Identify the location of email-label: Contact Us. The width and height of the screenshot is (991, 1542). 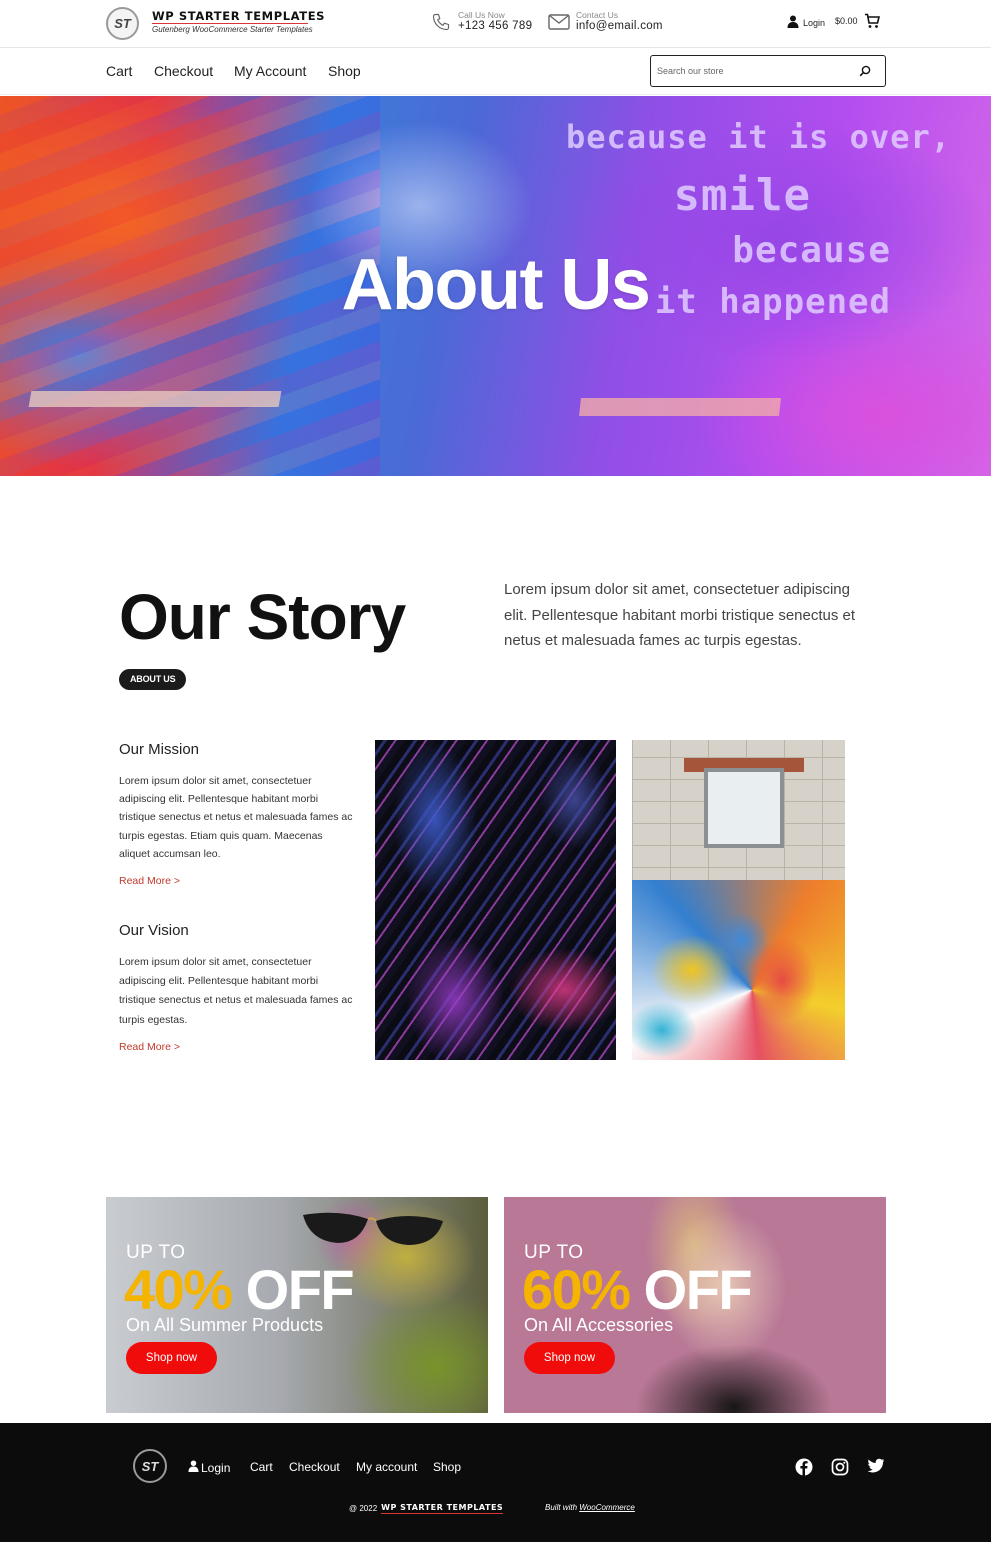
(597, 15).